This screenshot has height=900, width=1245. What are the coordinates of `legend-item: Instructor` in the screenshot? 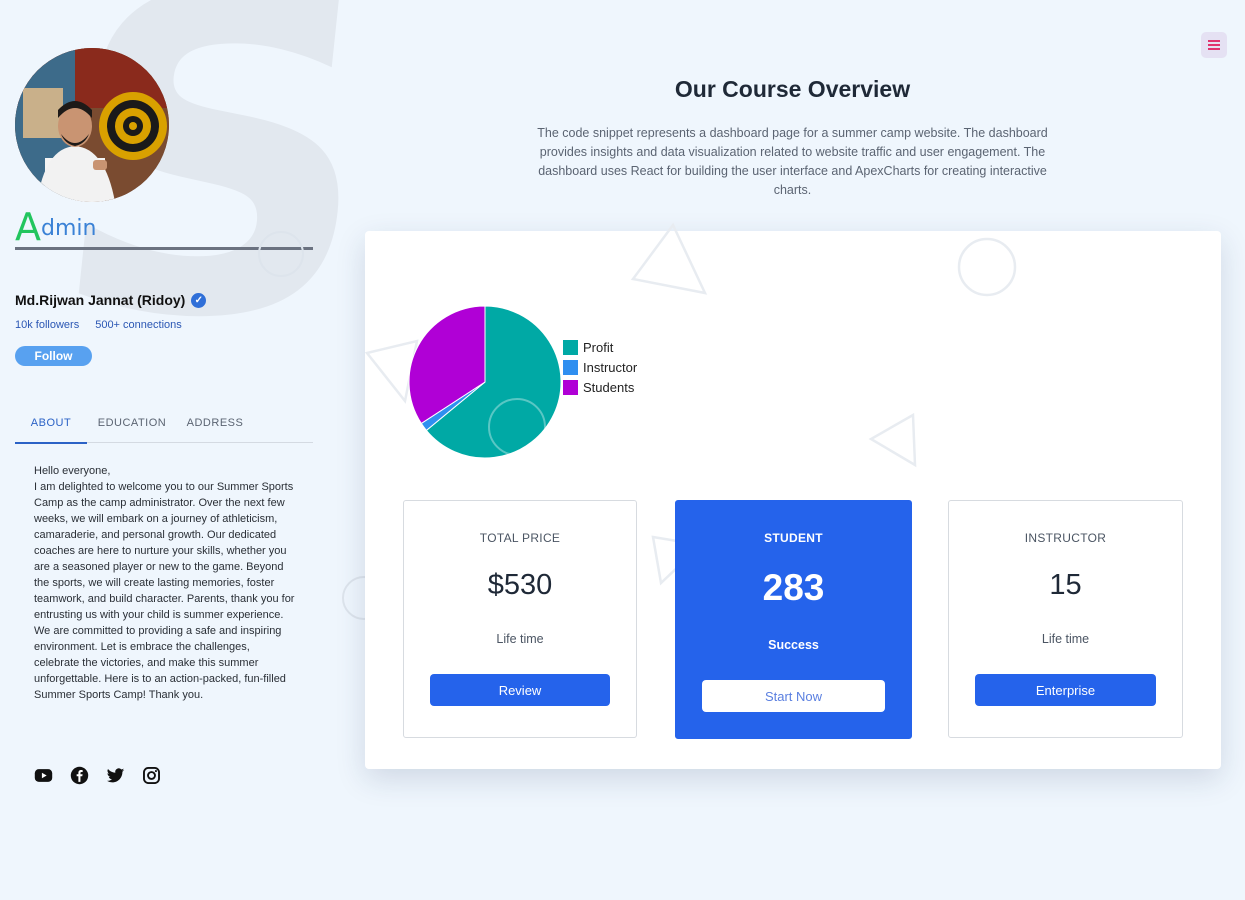 It's located at (600, 367).